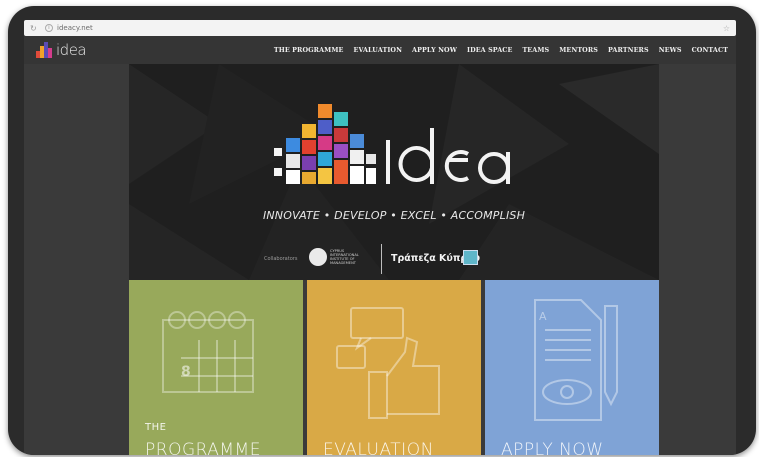 This screenshot has width=759, height=457. What do you see at coordinates (381, 259) in the screenshot?
I see `collab-divider` at bounding box center [381, 259].